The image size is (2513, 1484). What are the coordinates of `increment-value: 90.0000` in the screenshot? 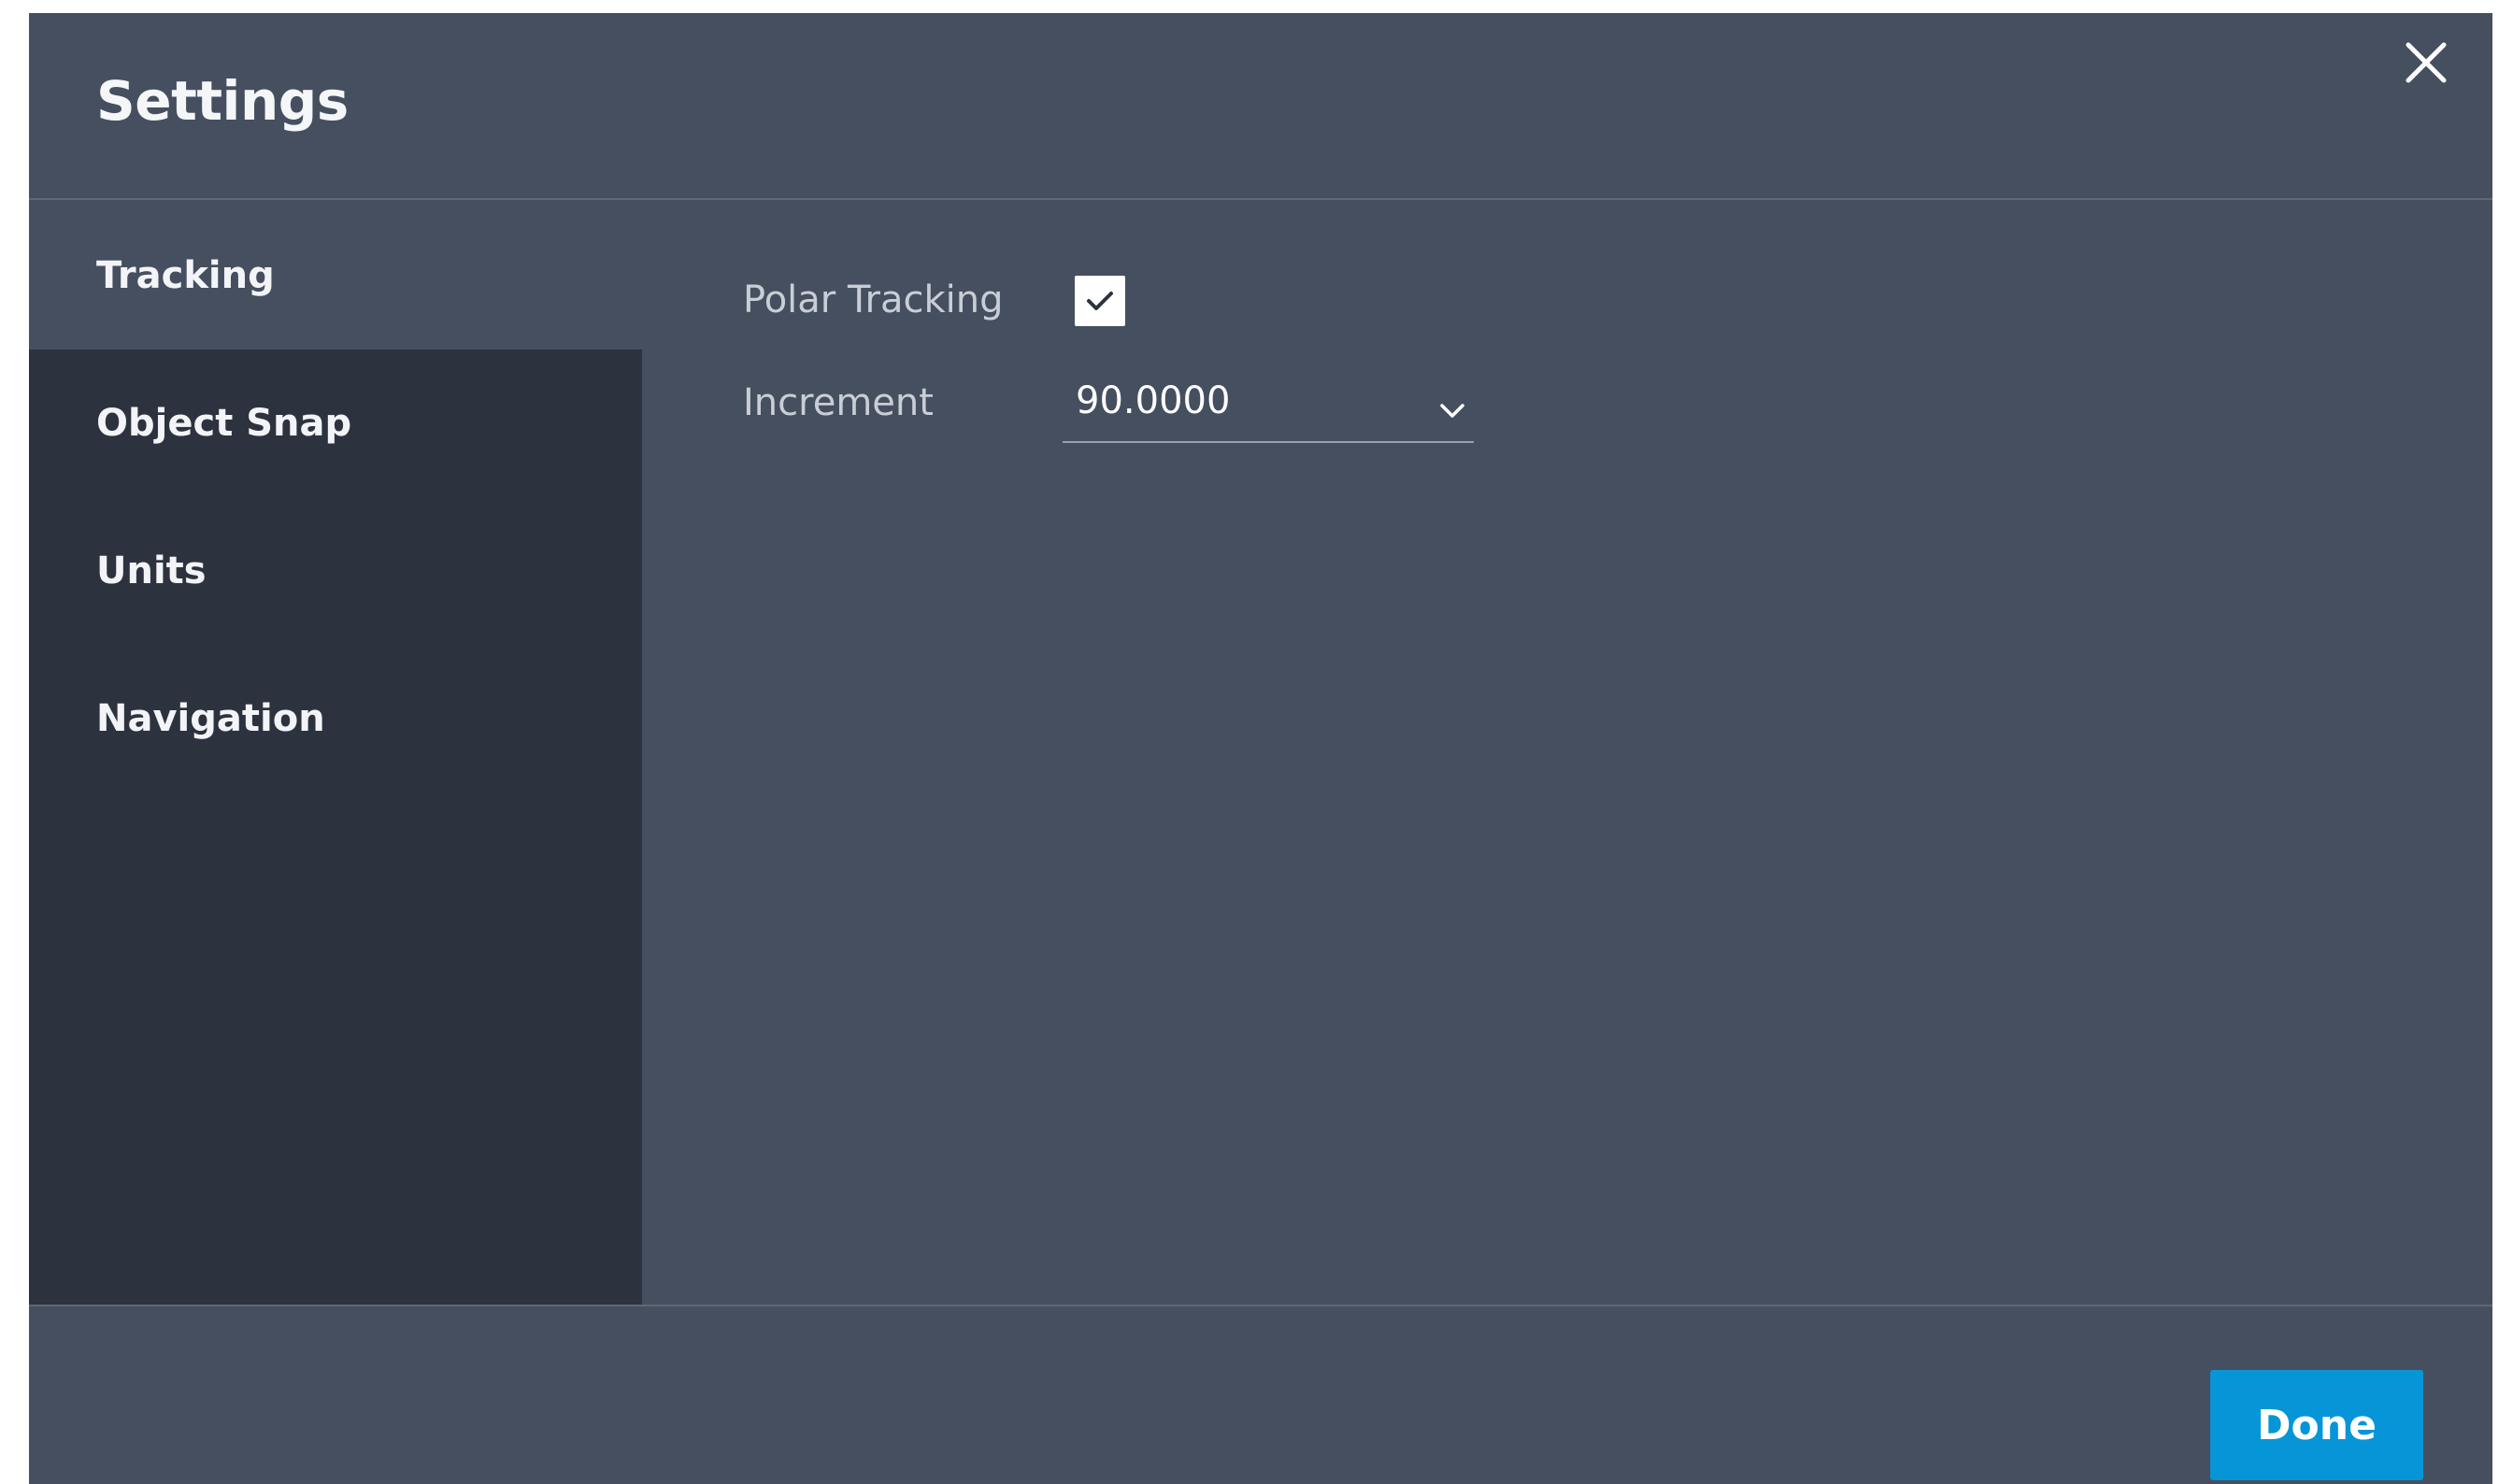 It's located at (1153, 400).